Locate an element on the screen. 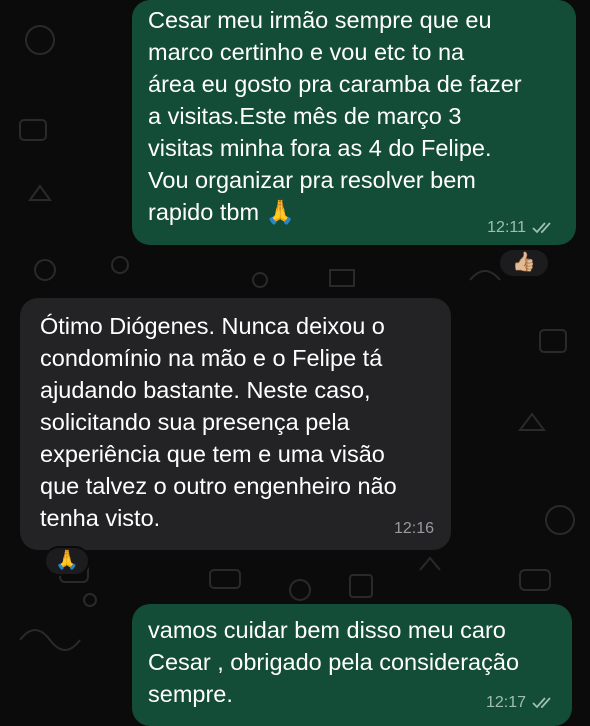  praying-hands-icon: 🙏 is located at coordinates (67, 560).